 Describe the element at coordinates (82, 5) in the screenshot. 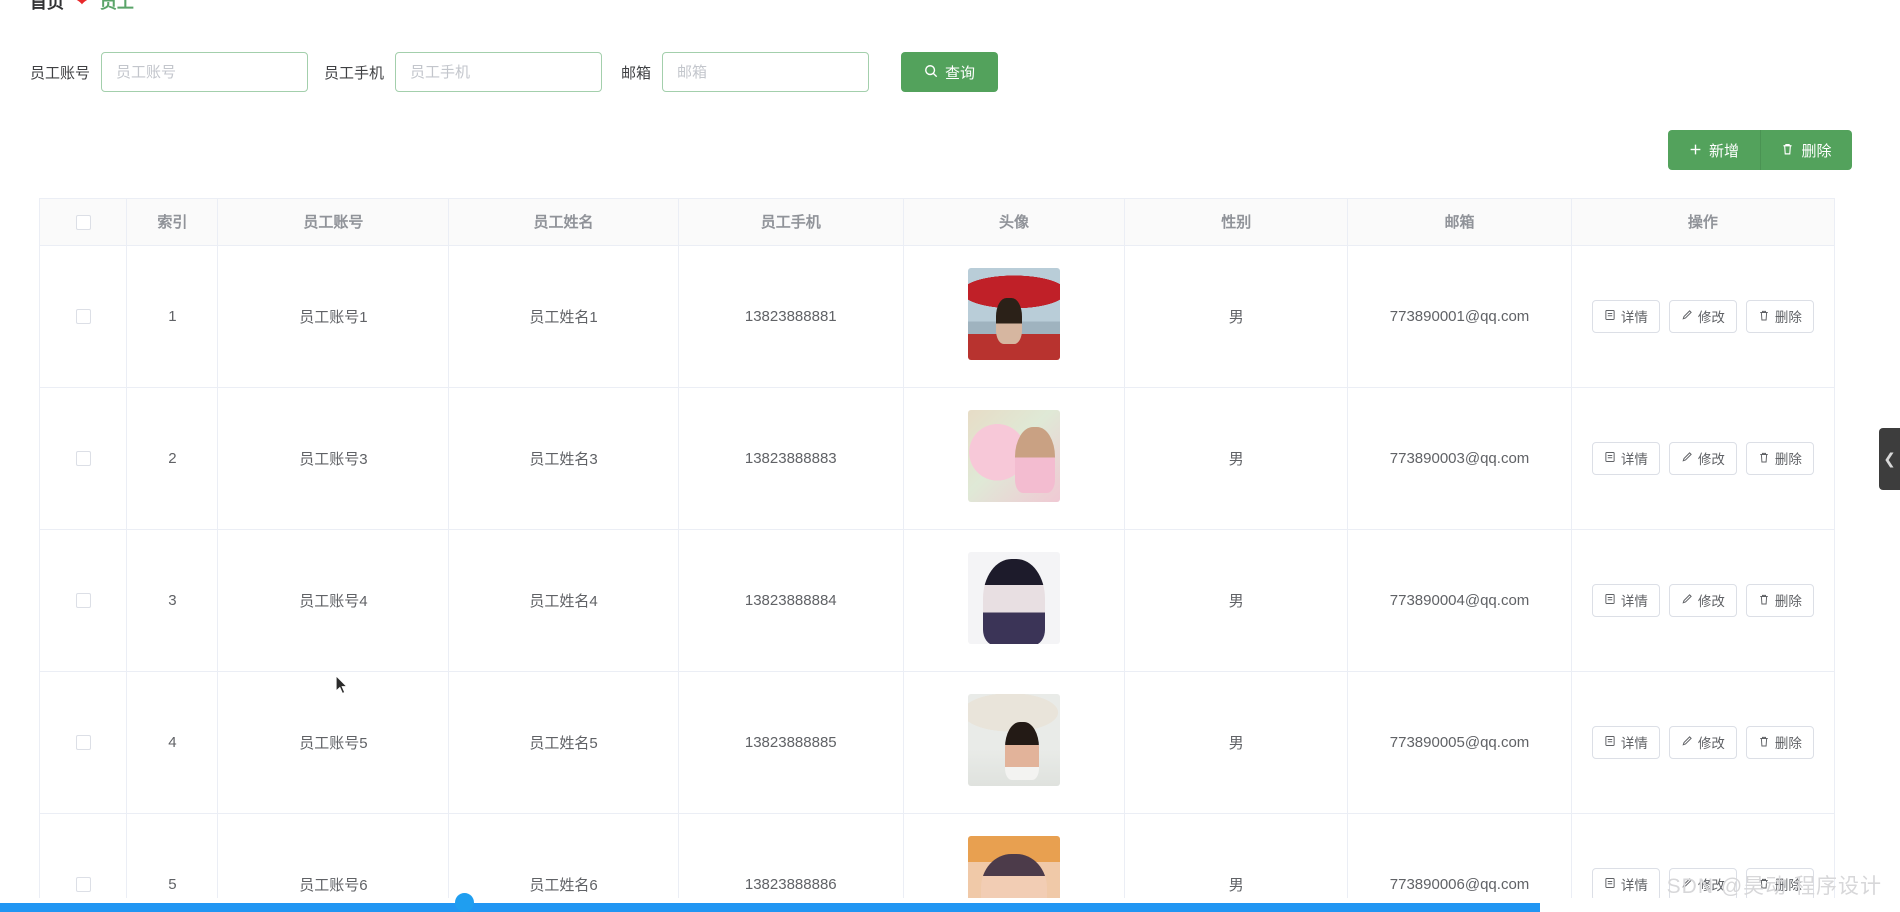

I see `heart-icon: ❤` at that location.